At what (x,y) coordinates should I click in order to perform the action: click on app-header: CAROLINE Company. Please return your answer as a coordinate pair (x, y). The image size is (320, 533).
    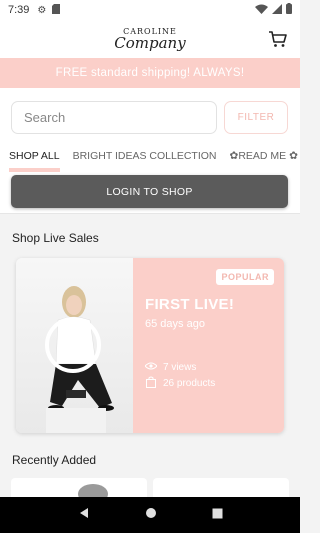
    Looking at the image, I should click on (150, 39).